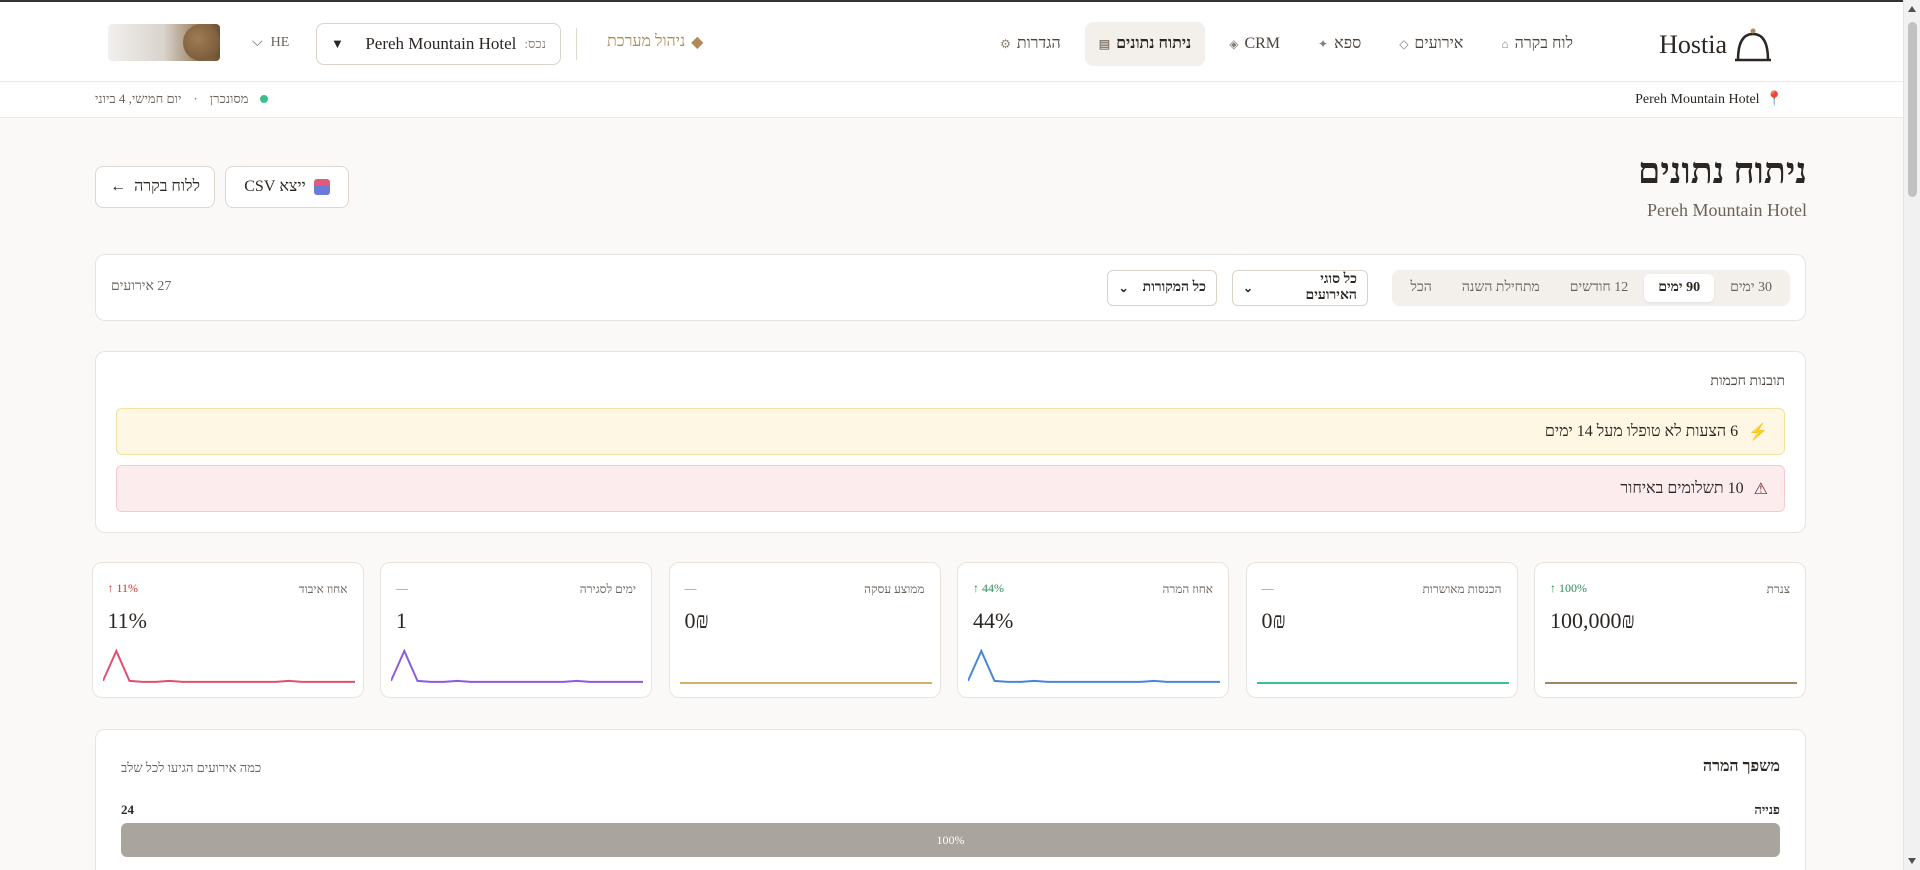 The width and height of the screenshot is (1920, 870). What do you see at coordinates (1727, 210) in the screenshot?
I see `page-subtitle: Pereh Mountain Hotel` at bounding box center [1727, 210].